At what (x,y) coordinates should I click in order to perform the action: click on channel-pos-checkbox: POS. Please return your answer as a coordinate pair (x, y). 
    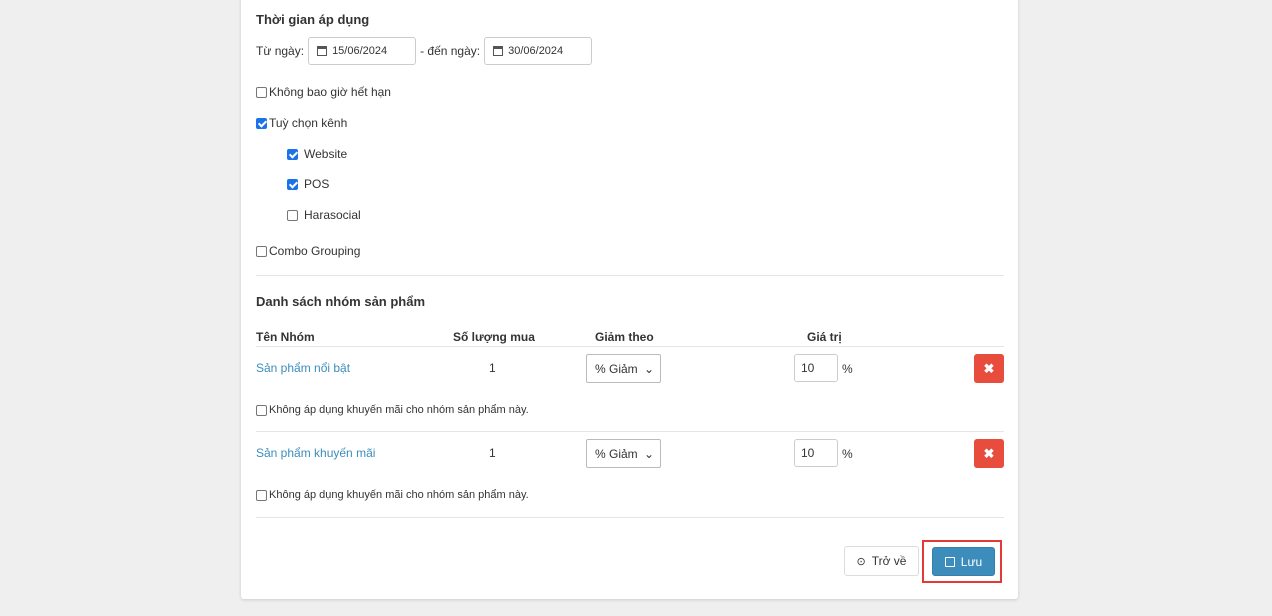
    Looking at the image, I should click on (308, 184).